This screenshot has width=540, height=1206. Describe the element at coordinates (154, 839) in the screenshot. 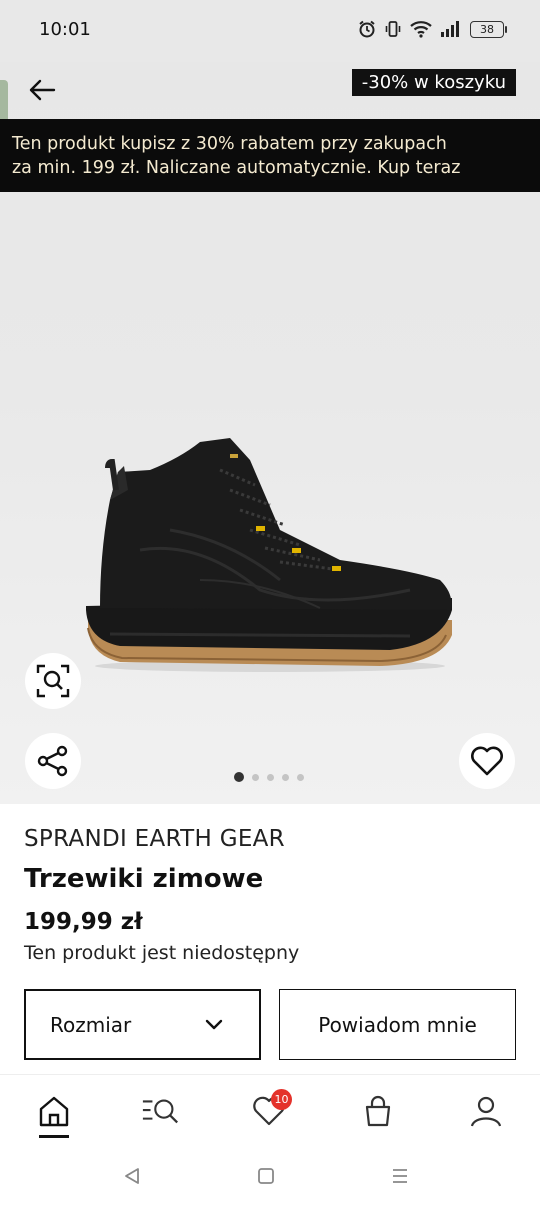

I see `product-brand: SPRANDI EARTH GEAR` at that location.